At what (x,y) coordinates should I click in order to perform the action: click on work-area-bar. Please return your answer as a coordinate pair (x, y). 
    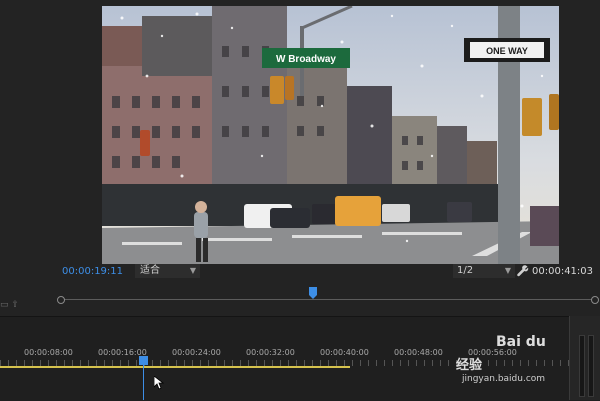
    Looking at the image, I should click on (175, 367).